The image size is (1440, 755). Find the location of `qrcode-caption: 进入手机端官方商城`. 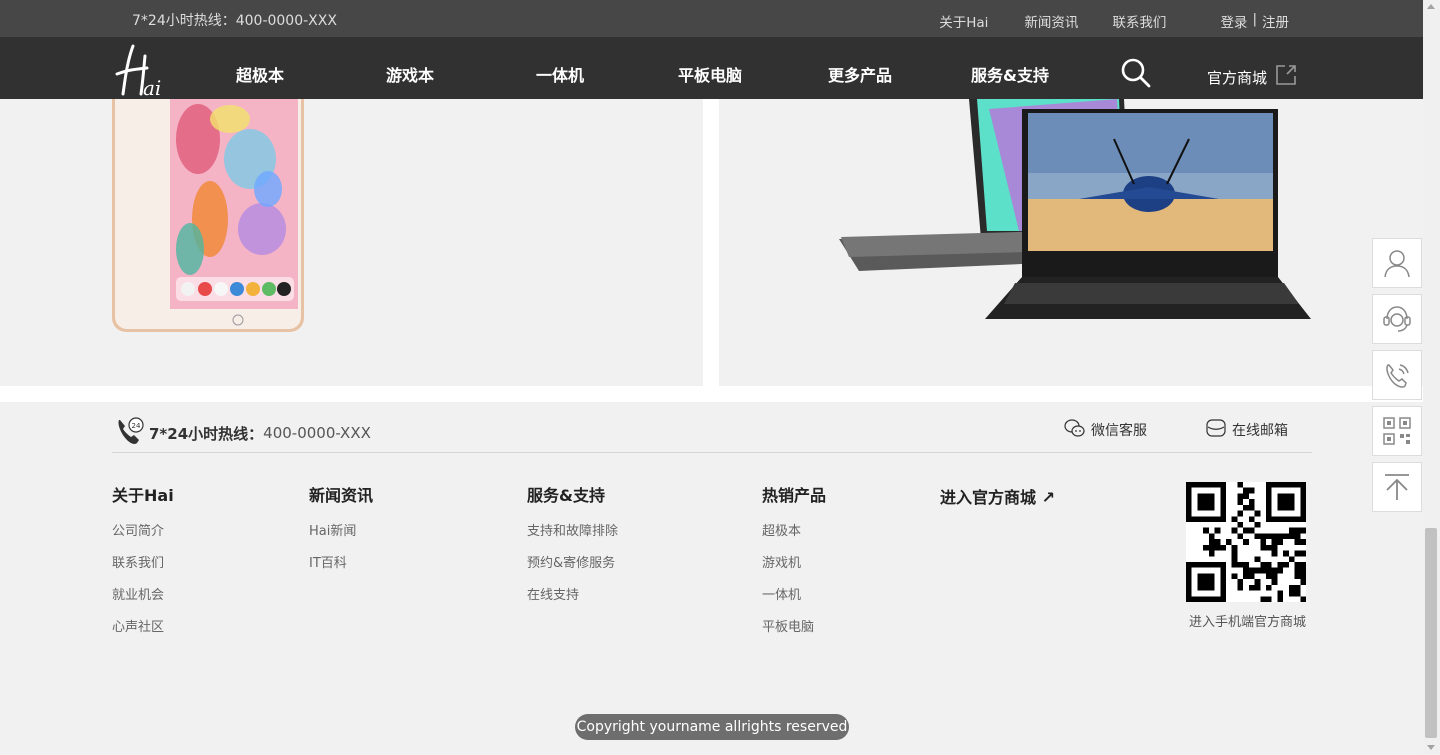

qrcode-caption: 进入手机端官方商城 is located at coordinates (1248, 622).